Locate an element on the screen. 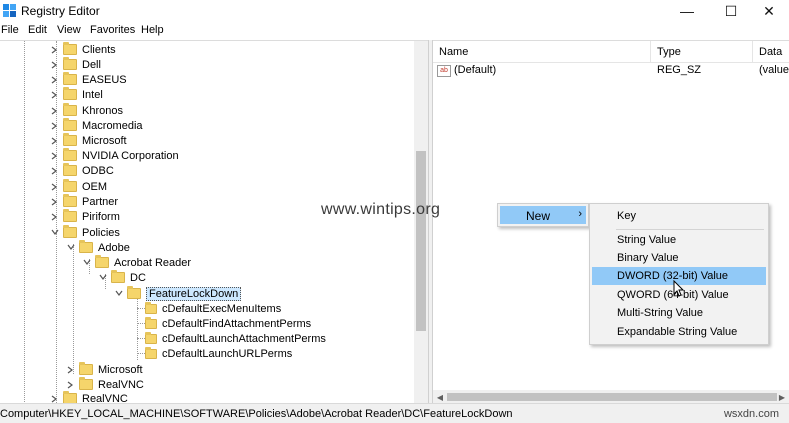 This screenshot has height=423, width=789. title-bar: Registry Editor — ☐ ✕ is located at coordinates (394, 11).